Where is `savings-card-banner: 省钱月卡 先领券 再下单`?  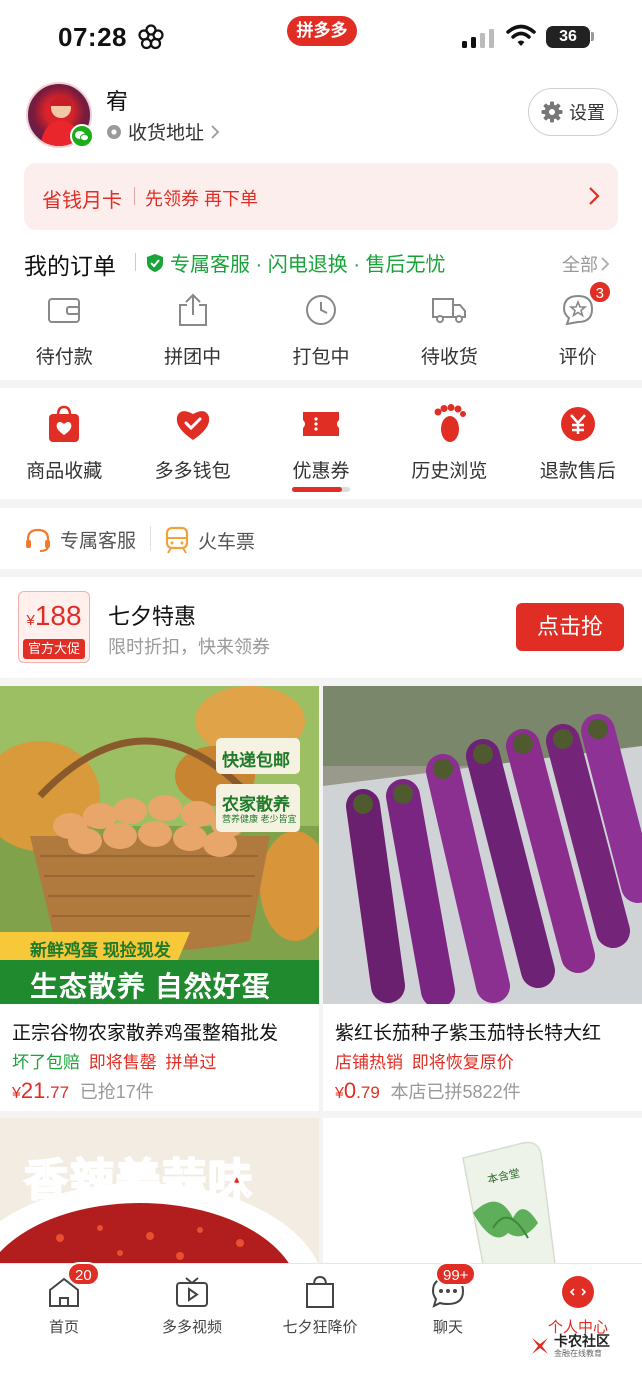 savings-card-banner: 省钱月卡 先领券 再下单 is located at coordinates (321, 196).